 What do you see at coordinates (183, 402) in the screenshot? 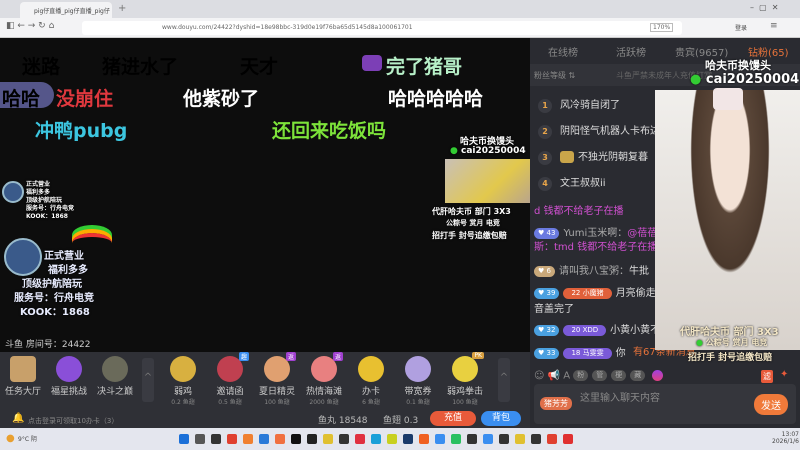
I see `gift-price: 0.2 鱼翅` at bounding box center [183, 402].